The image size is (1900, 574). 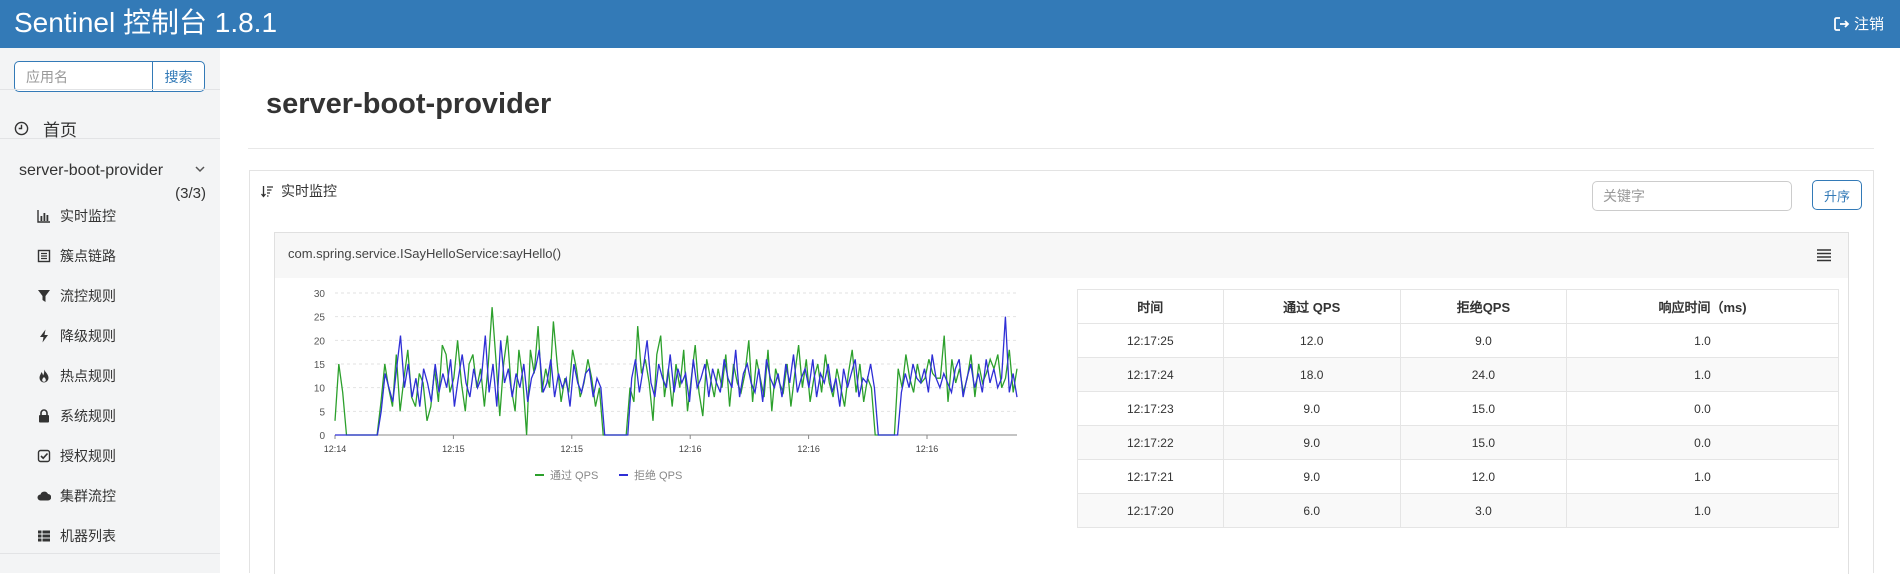 I want to click on bolt-icon, so click(x=44, y=336).